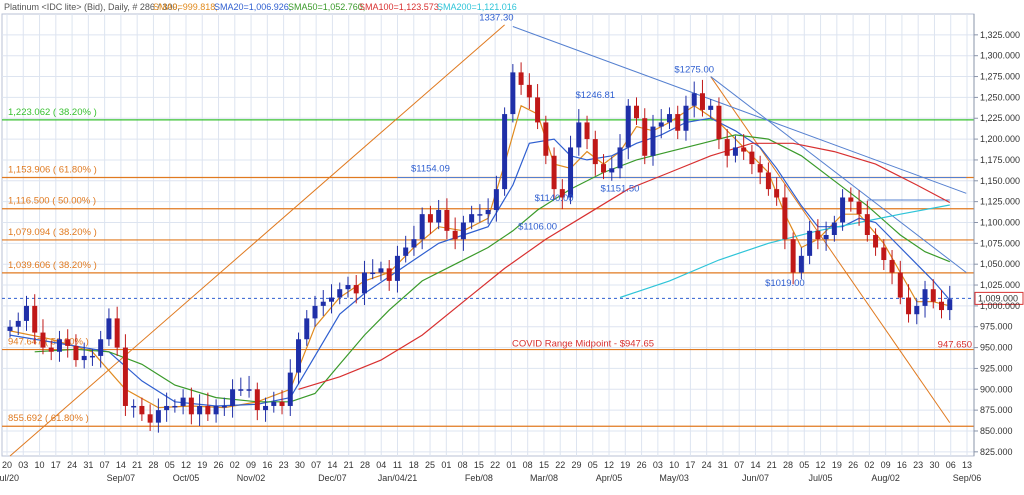 The image size is (1024, 495). What do you see at coordinates (463, 465) in the screenshot?
I see `x-day-label: 08` at bounding box center [463, 465].